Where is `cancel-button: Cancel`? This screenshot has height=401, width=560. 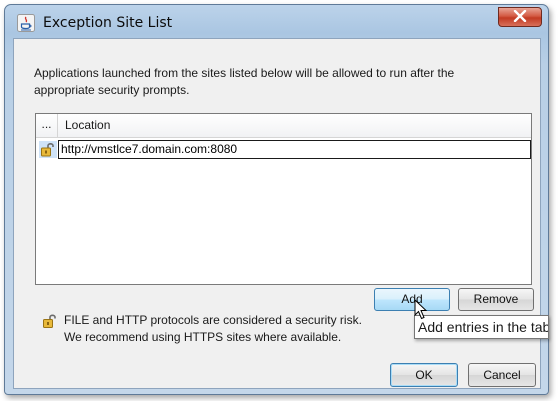
cancel-button: Cancel is located at coordinates (502, 375).